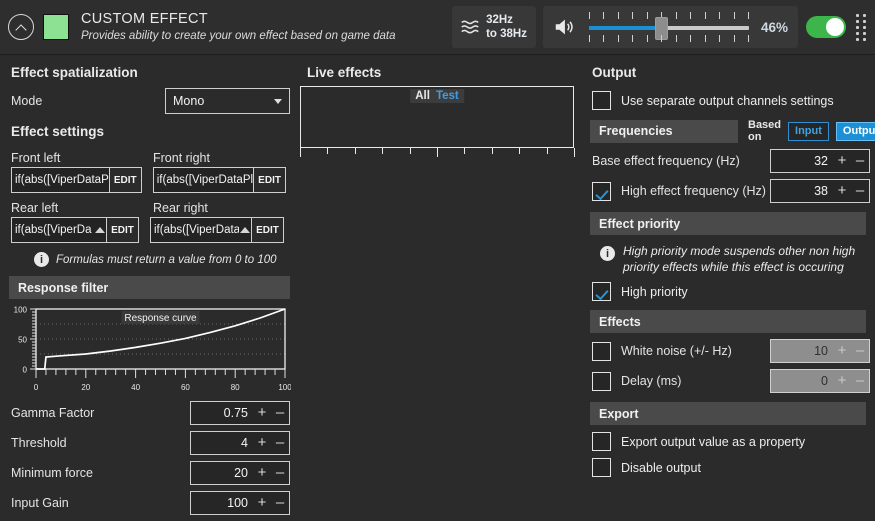 The width and height of the screenshot is (875, 521). I want to click on disable-output-checkbox, so click(601, 467).